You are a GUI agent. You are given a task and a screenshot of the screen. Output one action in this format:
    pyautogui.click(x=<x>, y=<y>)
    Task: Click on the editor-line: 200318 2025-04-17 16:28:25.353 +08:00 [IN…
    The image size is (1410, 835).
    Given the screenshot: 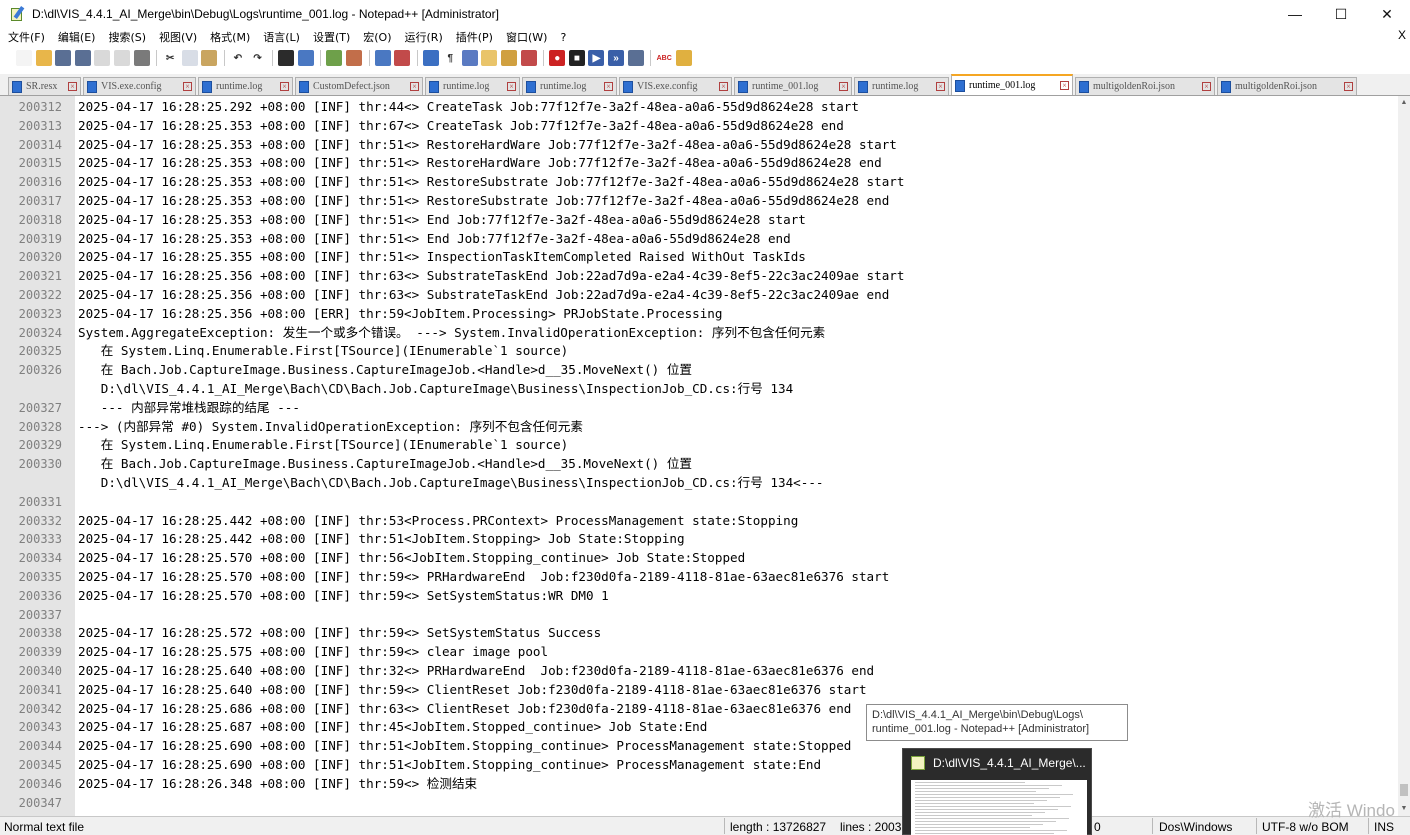 What is the action you would take?
    pyautogui.click(x=699, y=220)
    